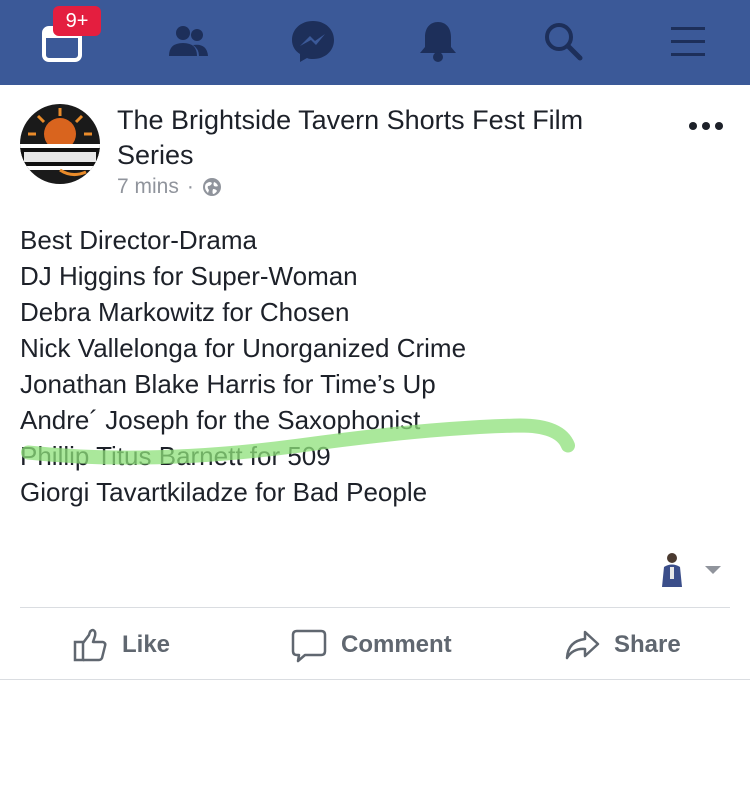 Image resolution: width=750 pixels, height=809 pixels. Describe the element at coordinates (396, 644) in the screenshot. I see `comment-label: Comment` at that location.